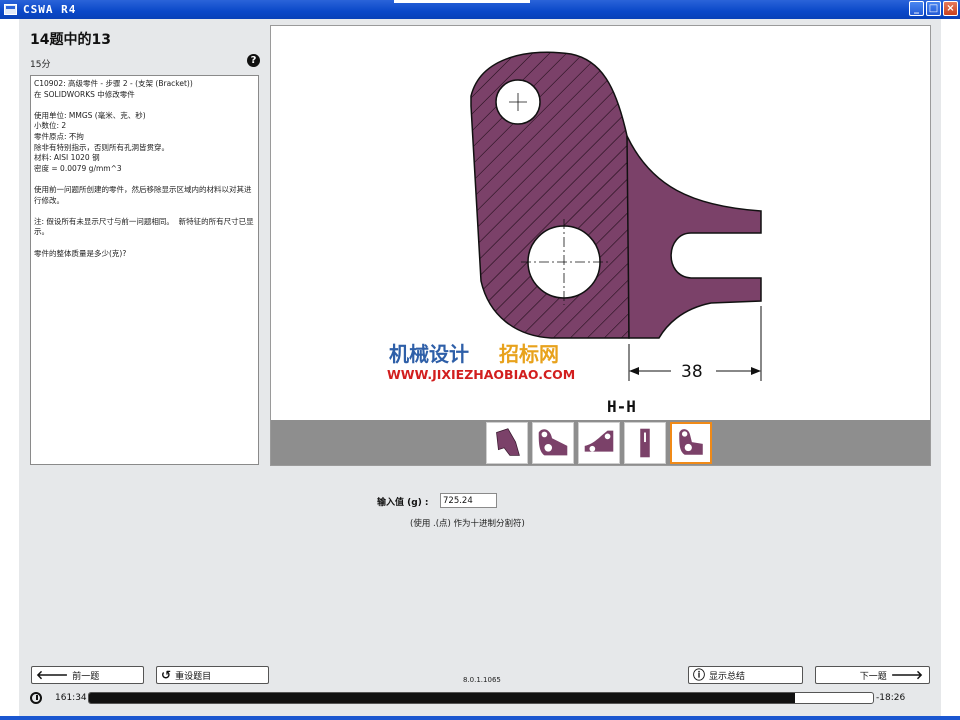  Describe the element at coordinates (529, 354) in the screenshot. I see `watermark-text-2: 招标网` at that location.